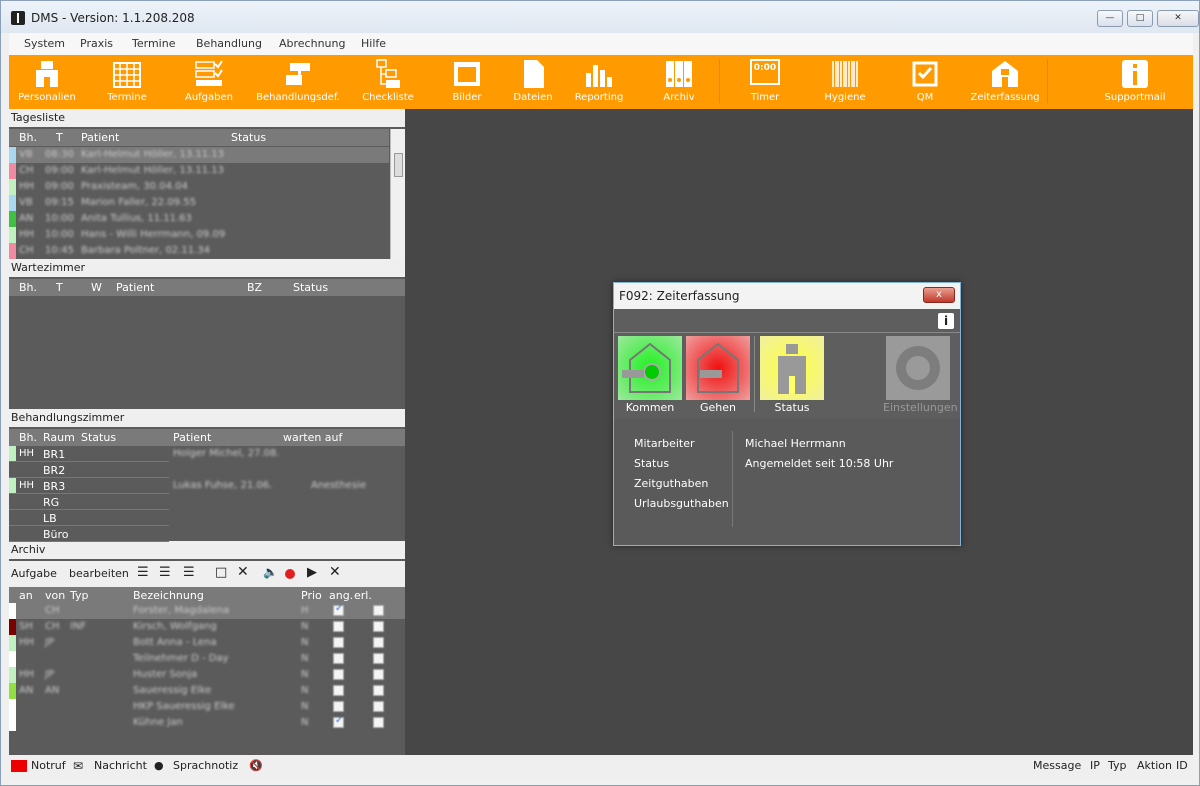 The image size is (1200, 786). Describe the element at coordinates (918, 368) in the screenshot. I see `einstellungen-button` at that location.